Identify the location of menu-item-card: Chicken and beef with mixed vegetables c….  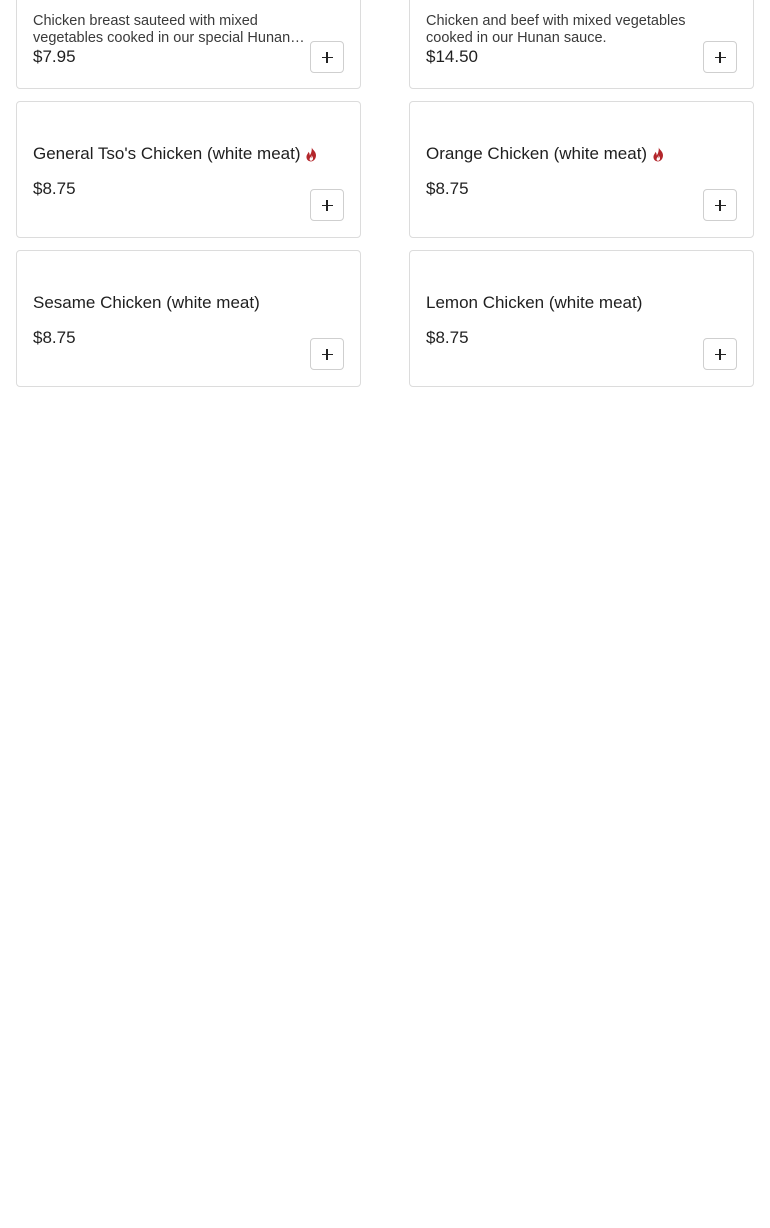
(581, 44).